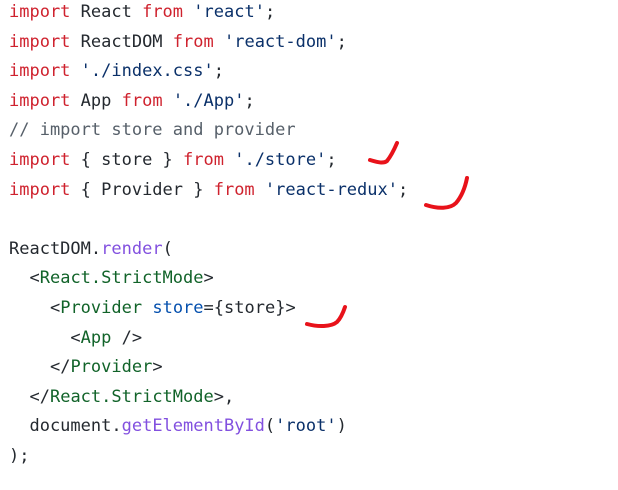 The image size is (618, 490). I want to click on code-line: // import store and provider, so click(152, 130).